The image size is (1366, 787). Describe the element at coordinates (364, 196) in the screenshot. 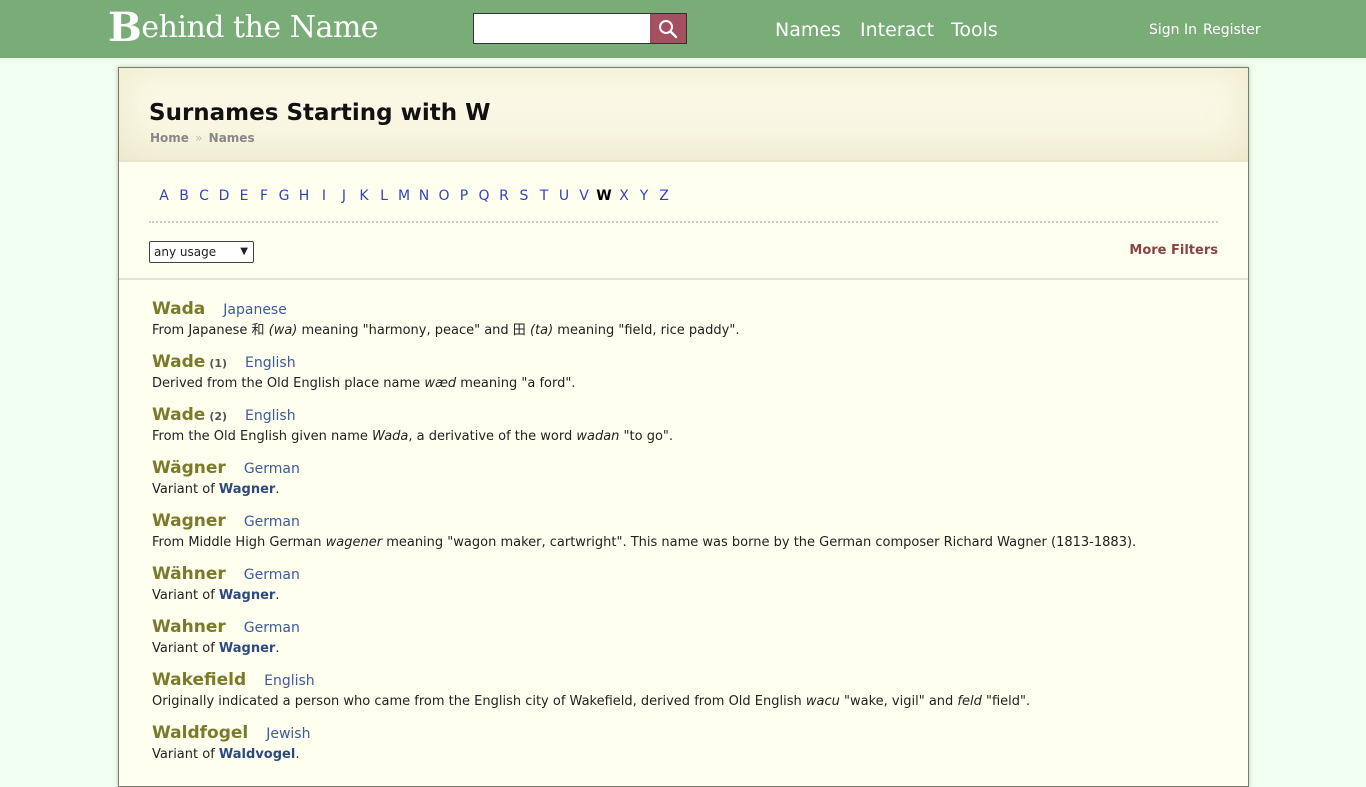

I see `letter-link-k: K` at that location.